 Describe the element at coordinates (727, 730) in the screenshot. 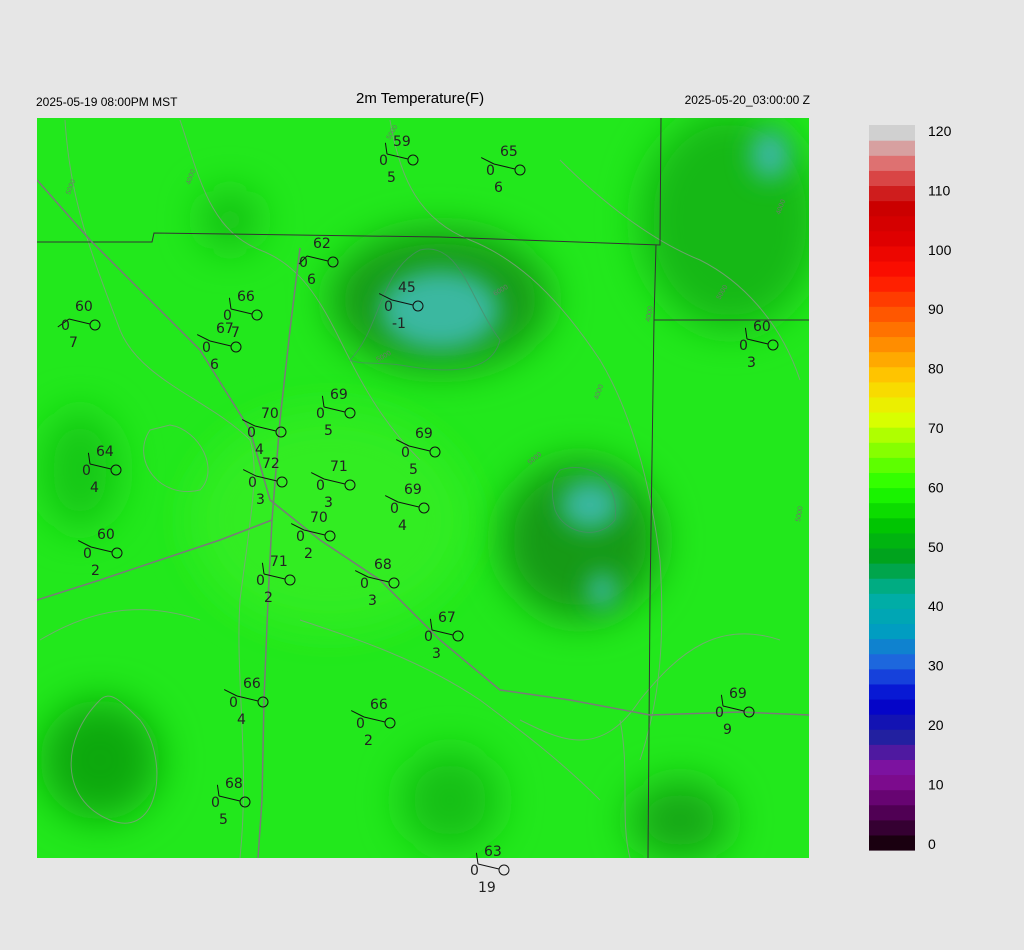

I see `station-dewpoint: 9` at that location.